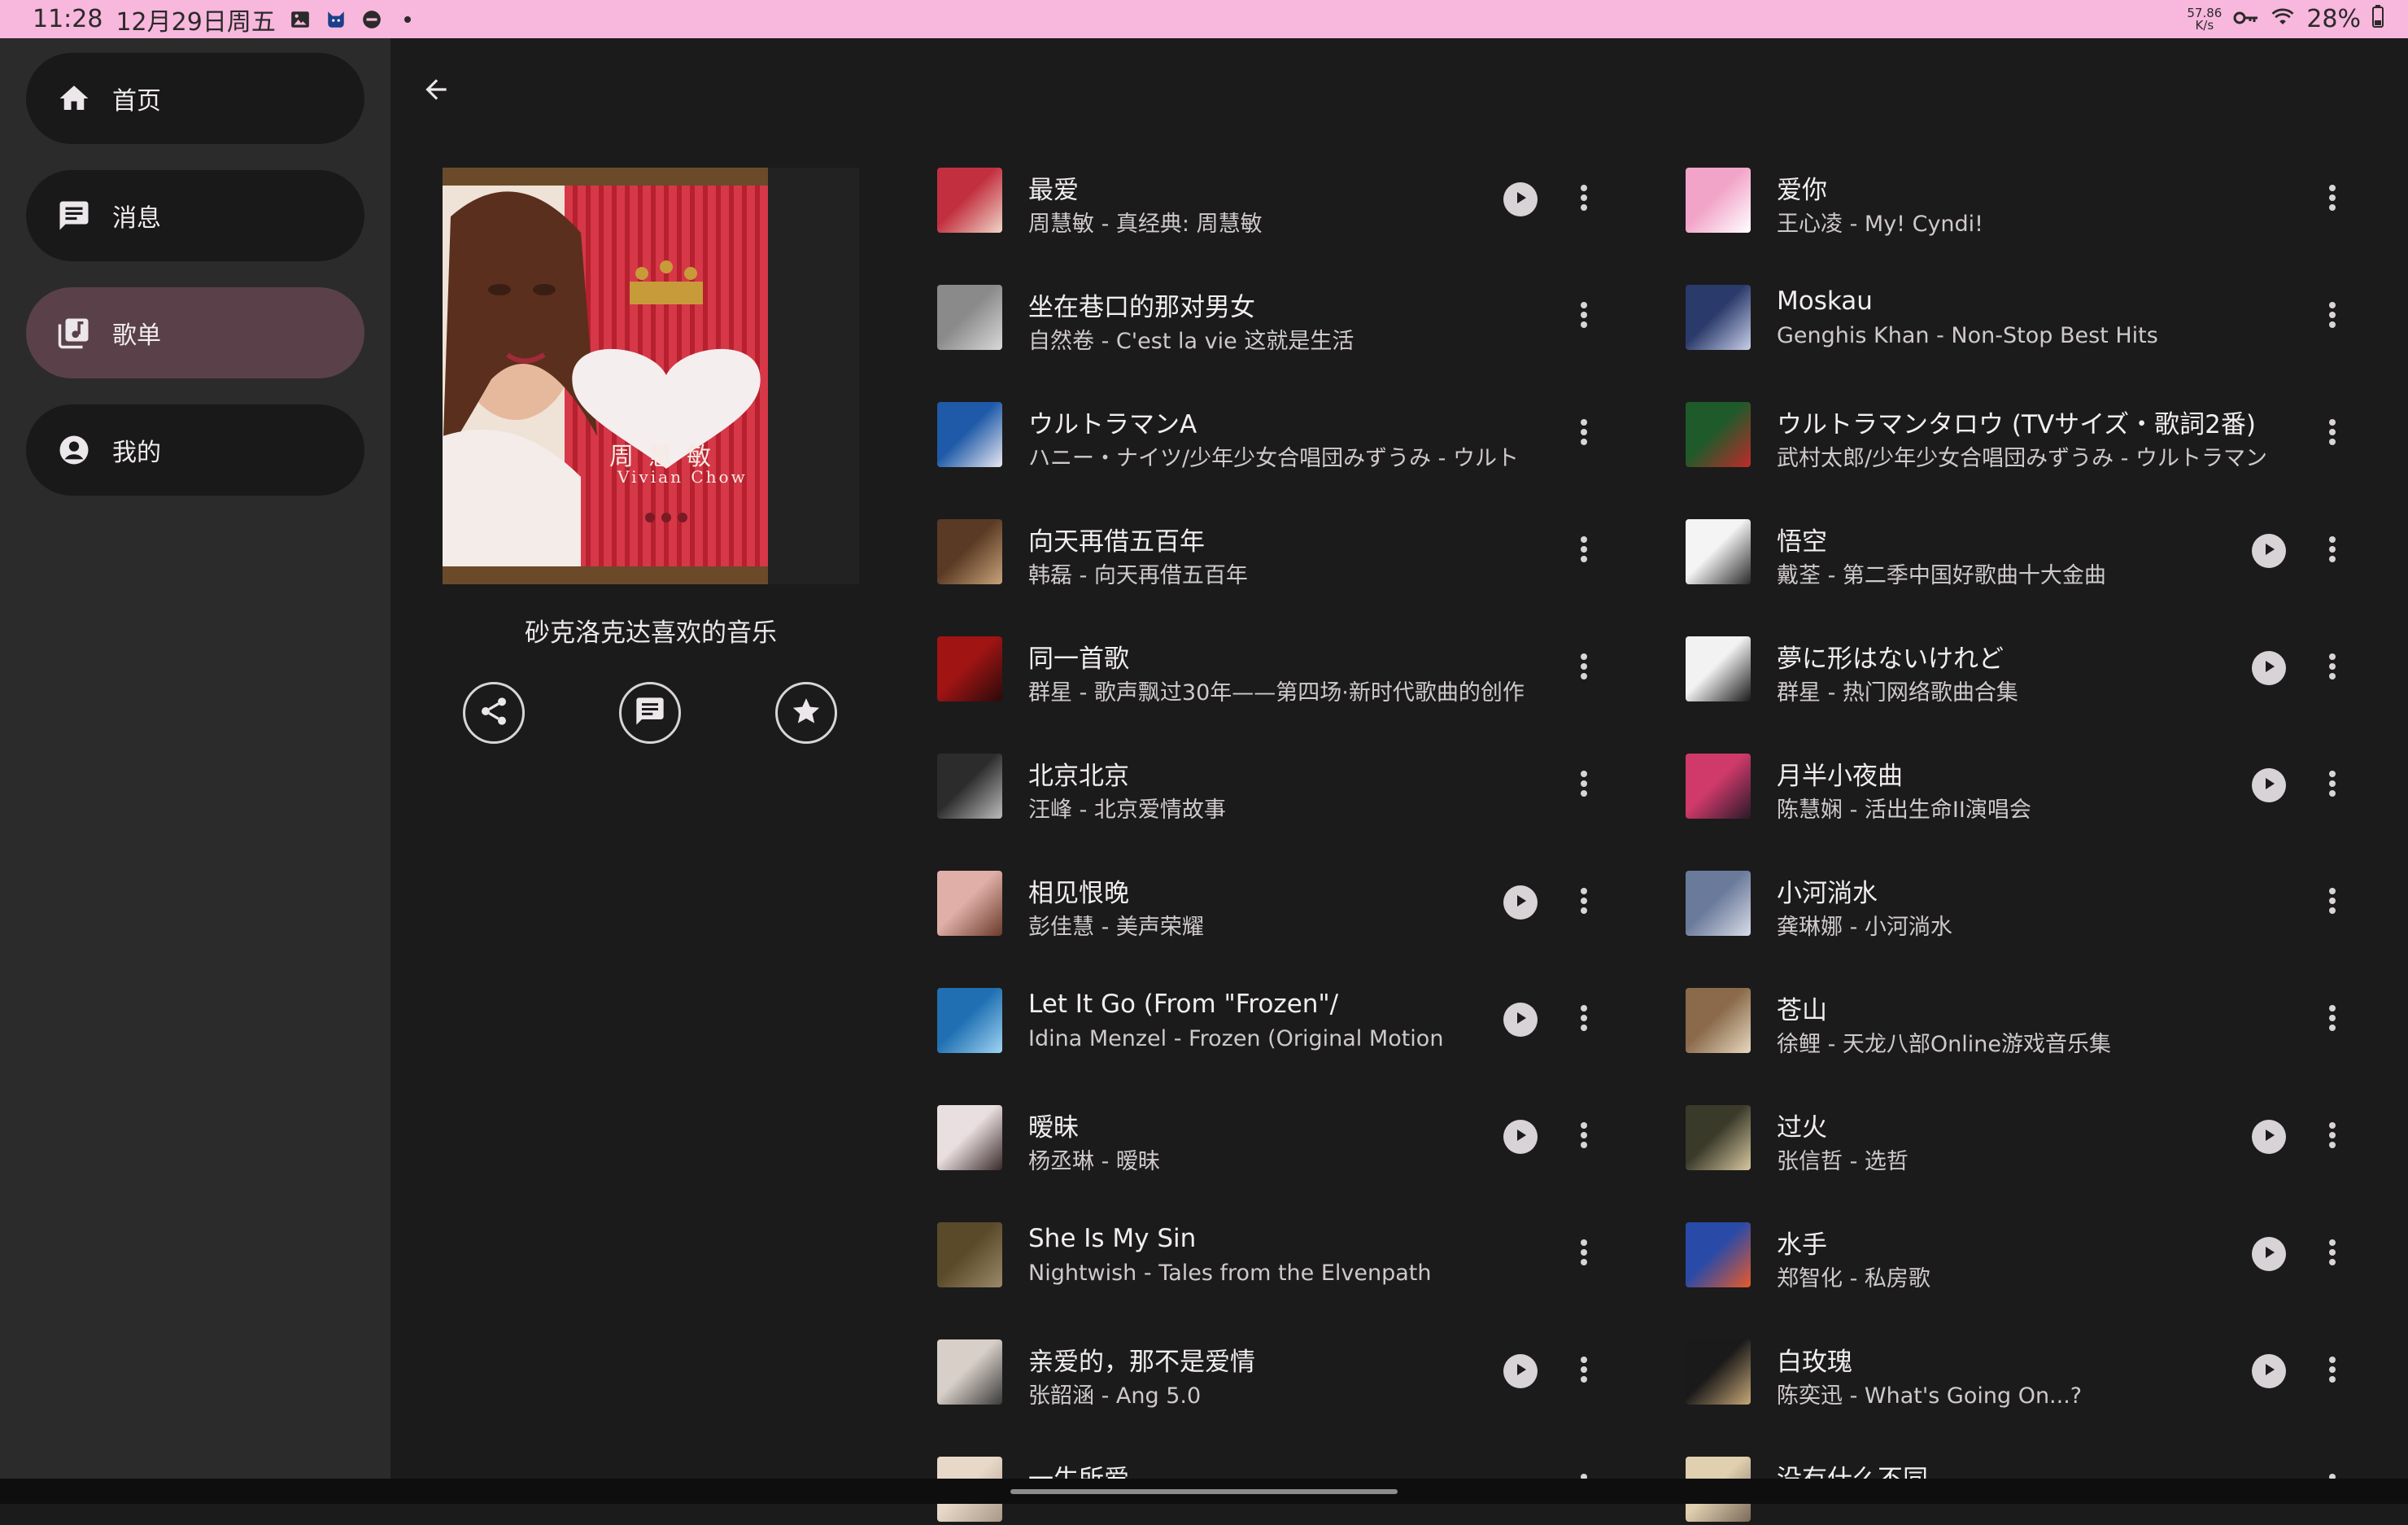 The width and height of the screenshot is (2408, 1525). What do you see at coordinates (651, 376) in the screenshot?
I see `playlist-cover: 周 慧 敏 Vivian Chow` at bounding box center [651, 376].